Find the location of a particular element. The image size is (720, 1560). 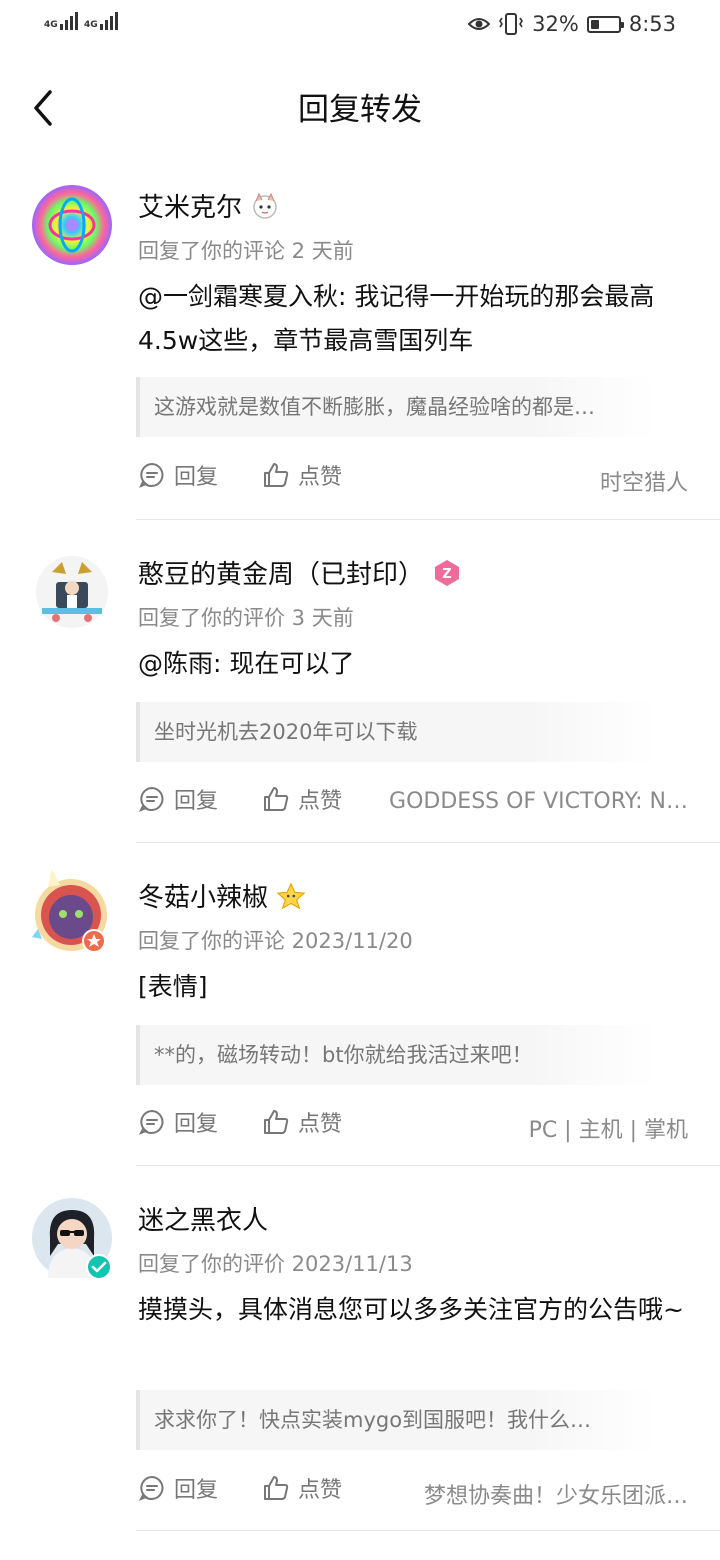

quoted-comment: **的，磁场转动！bt你就给我活过来吧！ is located at coordinates (396, 1055).